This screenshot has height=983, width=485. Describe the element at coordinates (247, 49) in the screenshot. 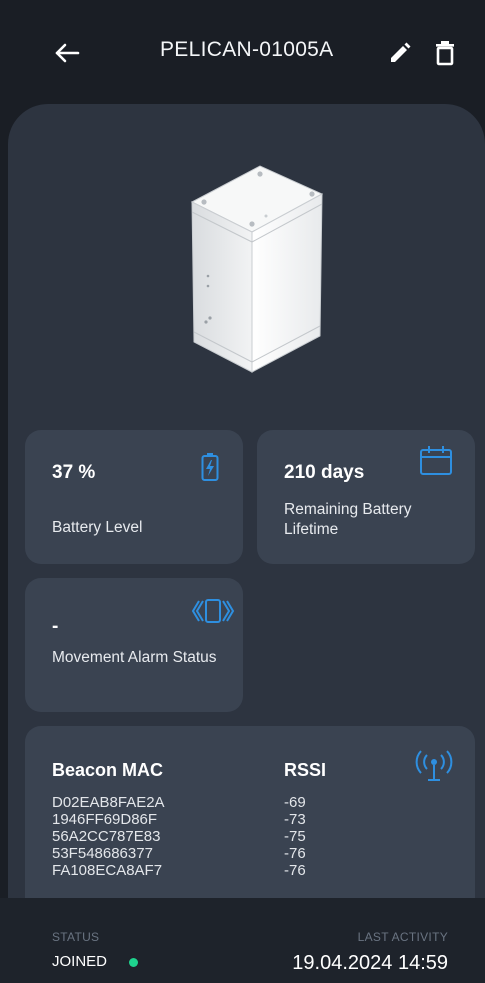

I see `page-title: PELICAN-01005A` at that location.